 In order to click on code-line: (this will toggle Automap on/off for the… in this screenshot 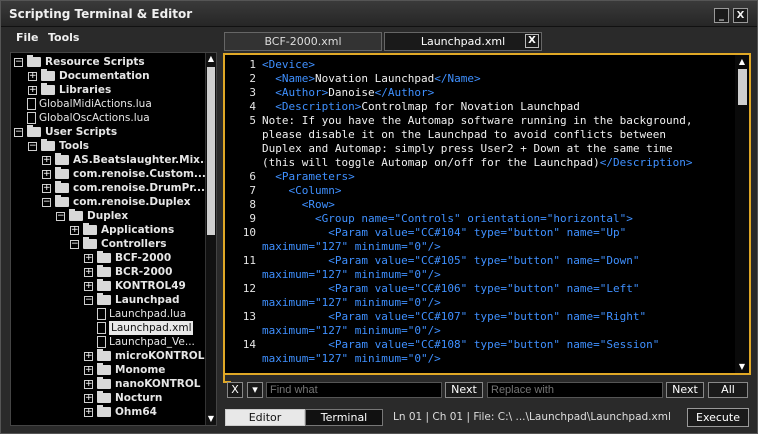, I will do `click(477, 162)`.